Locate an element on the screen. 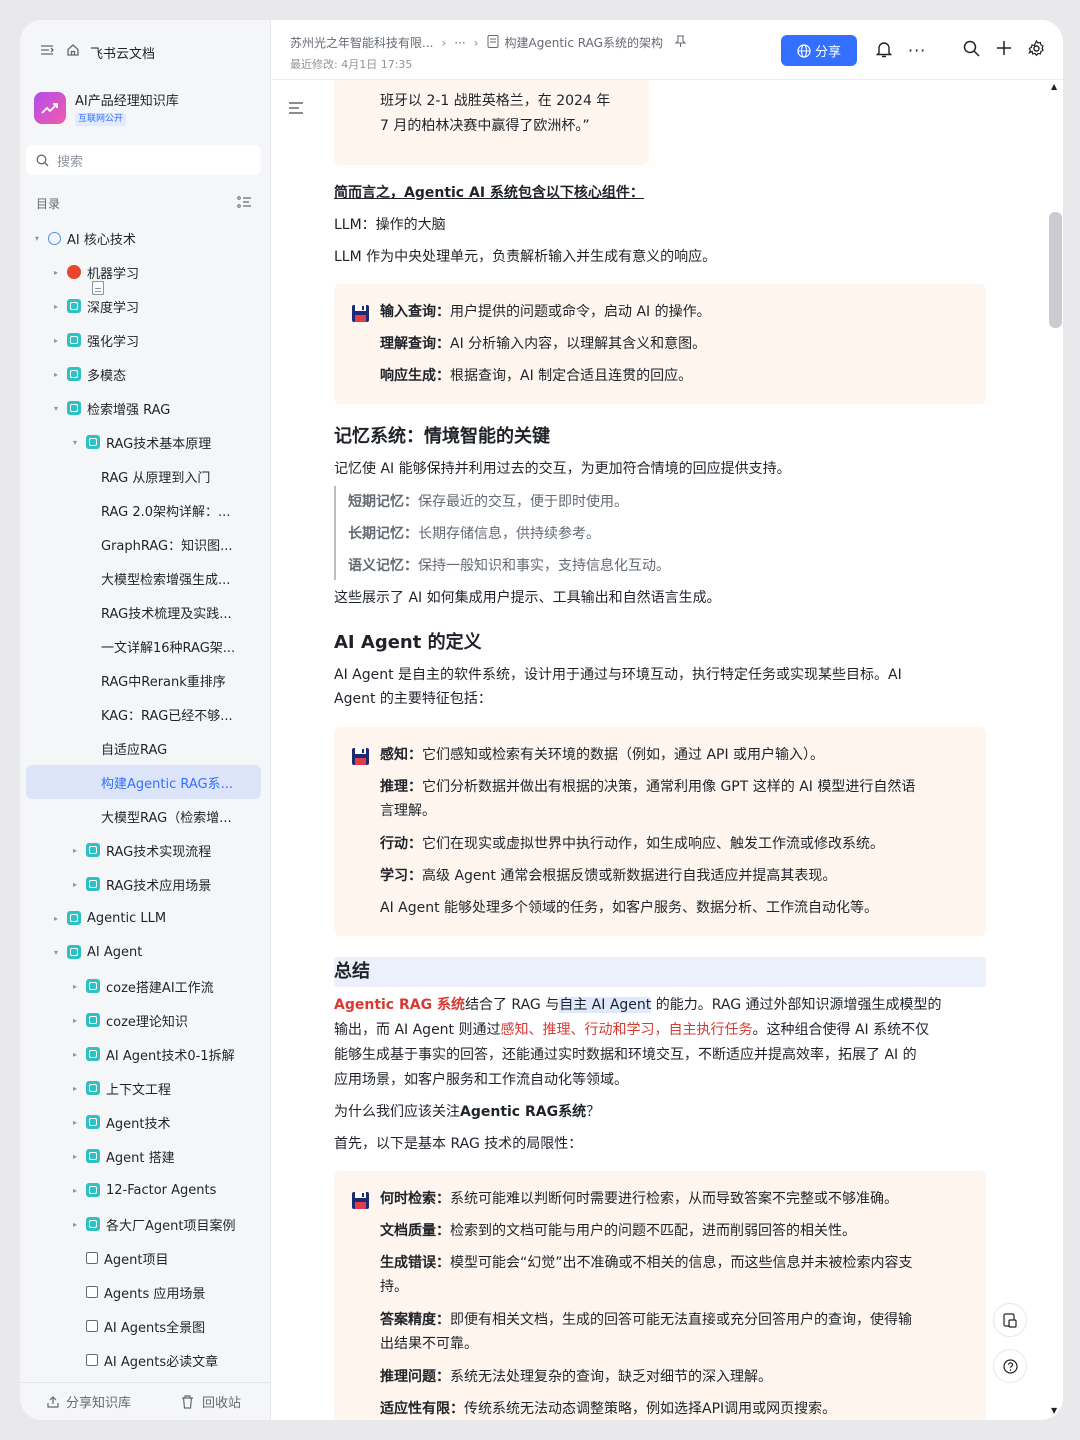 The height and width of the screenshot is (1440, 1080). summary-line-4: 应用场景，如客户服务和工作流自动化等领域。 is located at coordinates (481, 1080).